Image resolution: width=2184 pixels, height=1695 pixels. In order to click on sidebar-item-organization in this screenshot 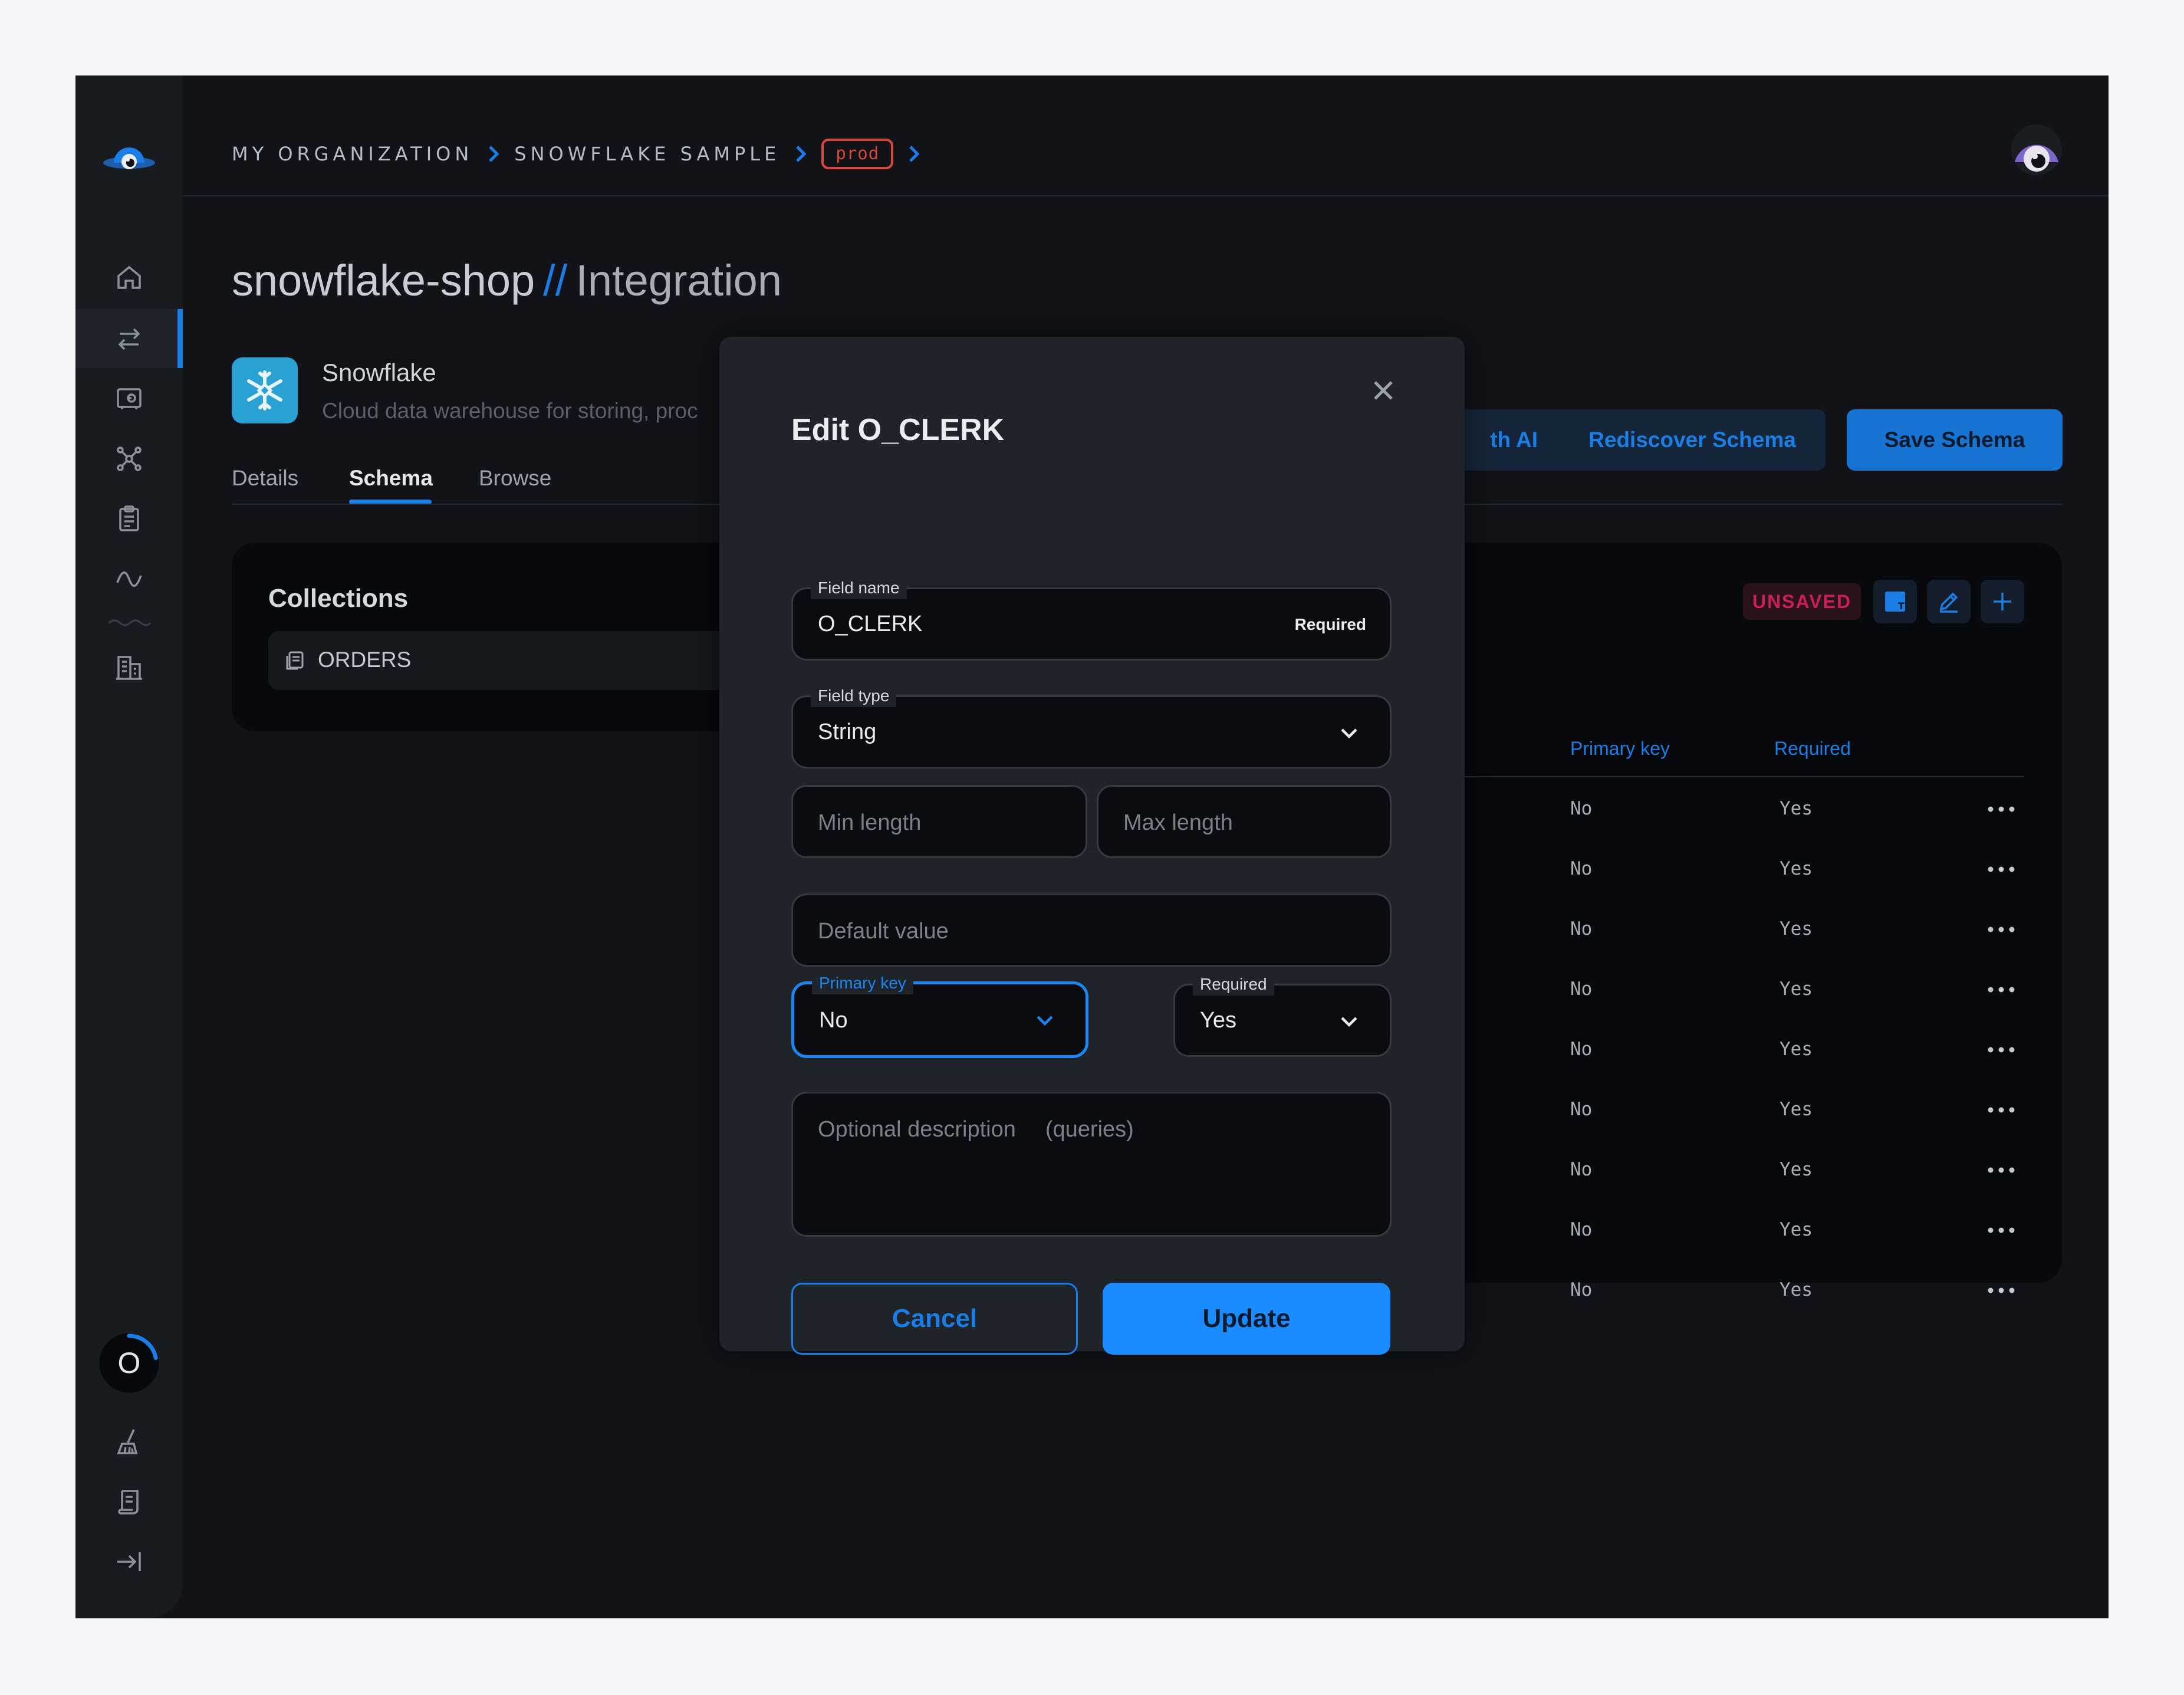, I will do `click(129, 667)`.